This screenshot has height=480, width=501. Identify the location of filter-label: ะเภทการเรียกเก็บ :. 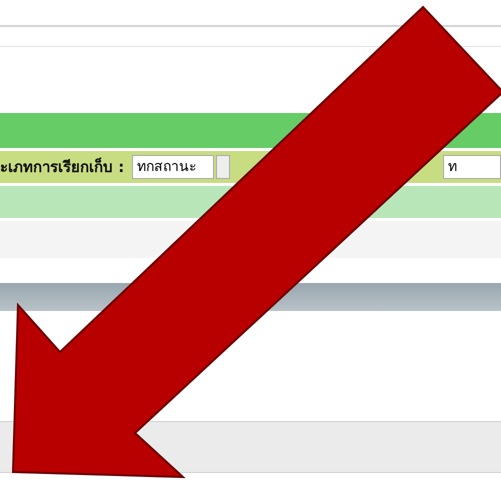
(62, 167).